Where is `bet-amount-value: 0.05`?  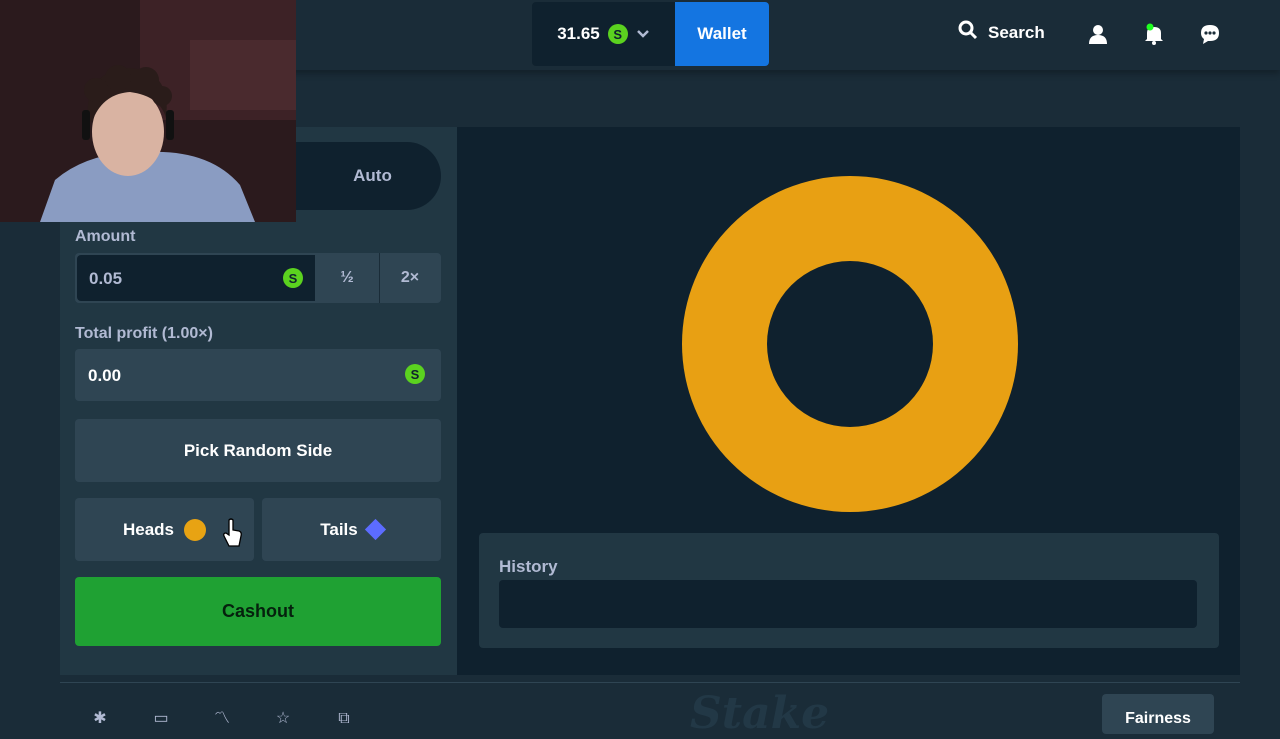 bet-amount-value: 0.05 is located at coordinates (106, 278).